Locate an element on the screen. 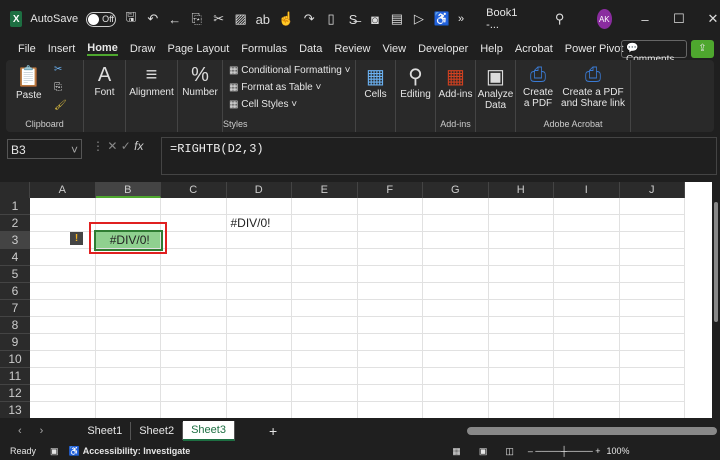  form-icon: ▤ is located at coordinates (397, 19).